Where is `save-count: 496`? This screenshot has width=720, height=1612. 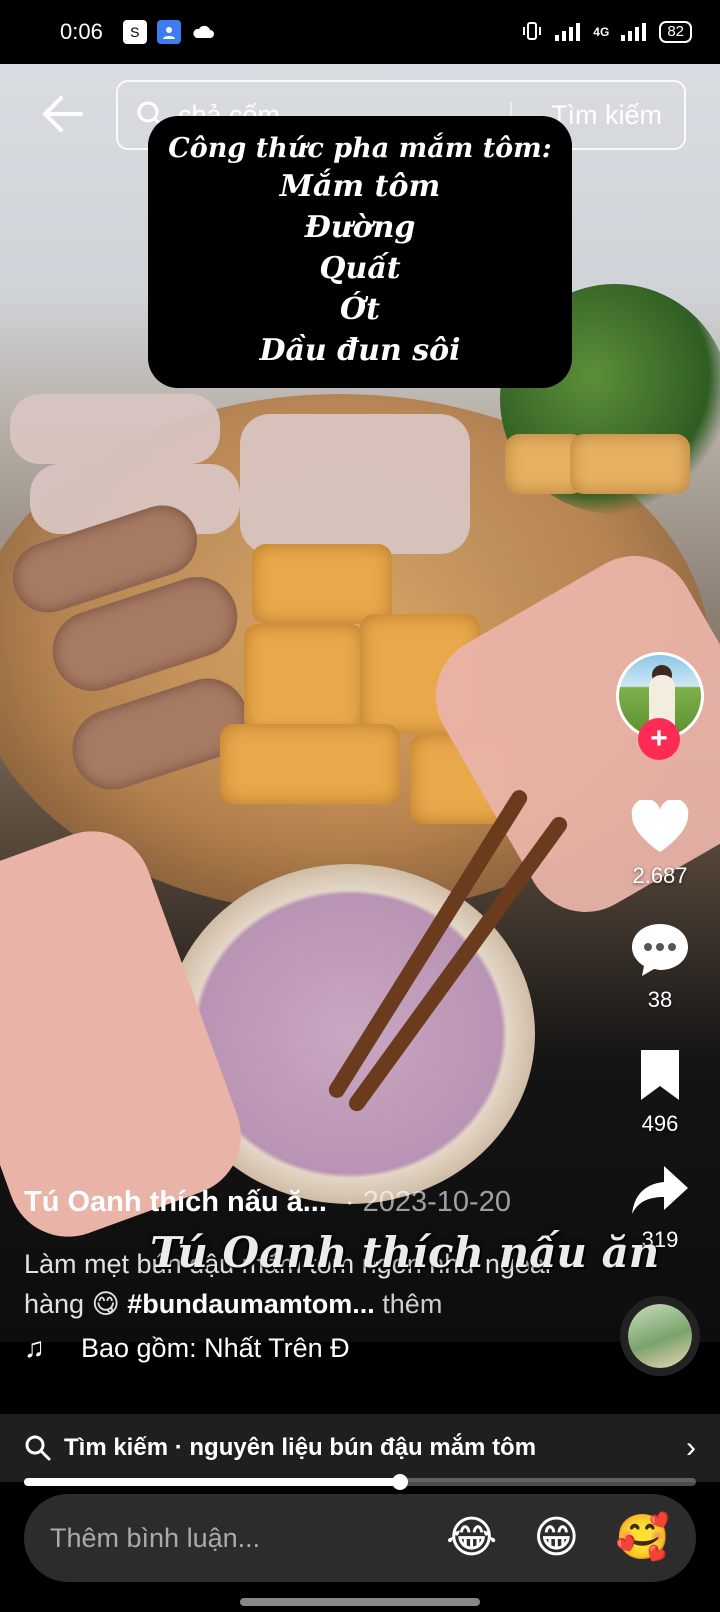 save-count: 496 is located at coordinates (660, 1123).